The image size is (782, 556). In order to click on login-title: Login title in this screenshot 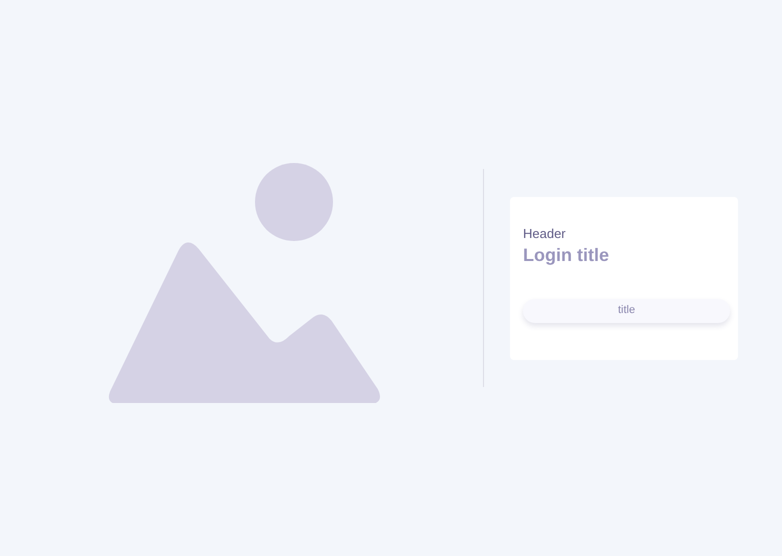, I will do `click(566, 255)`.